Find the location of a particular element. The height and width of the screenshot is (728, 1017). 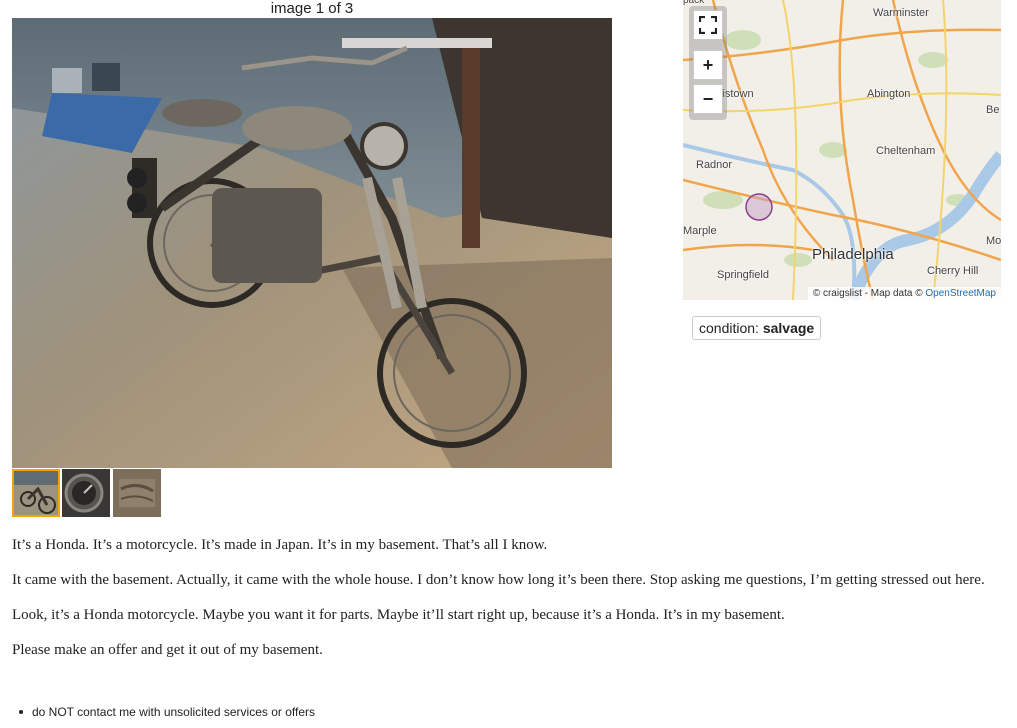

map-label-philadelphia: Philadelphia is located at coordinates (853, 254).